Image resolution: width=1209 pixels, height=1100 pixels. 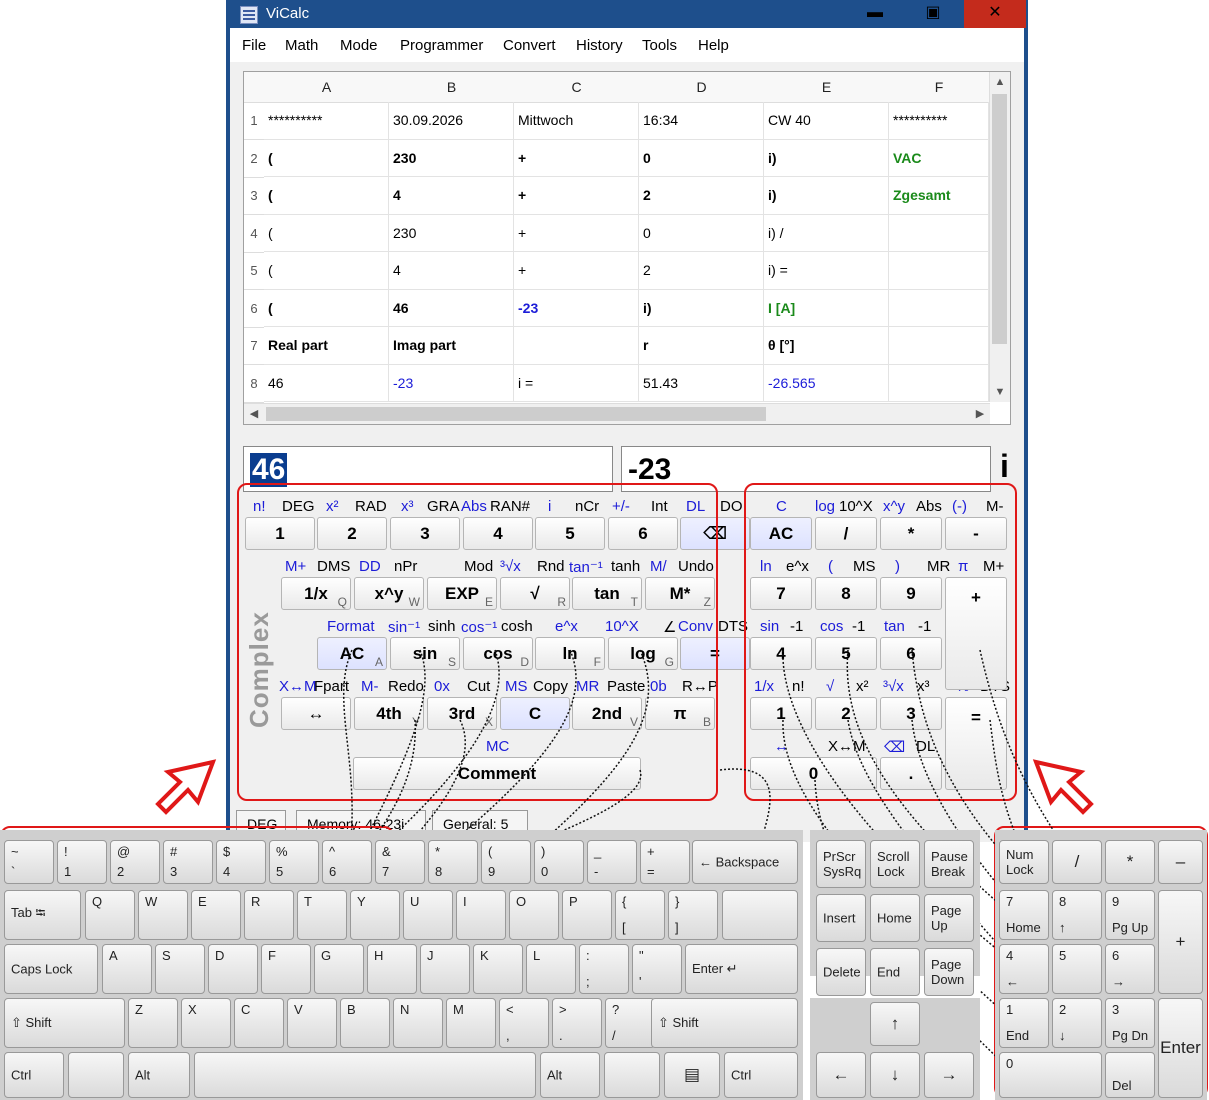 What do you see at coordinates (1000, 82) in the screenshot?
I see `scroll-up-icon: ▲` at bounding box center [1000, 82].